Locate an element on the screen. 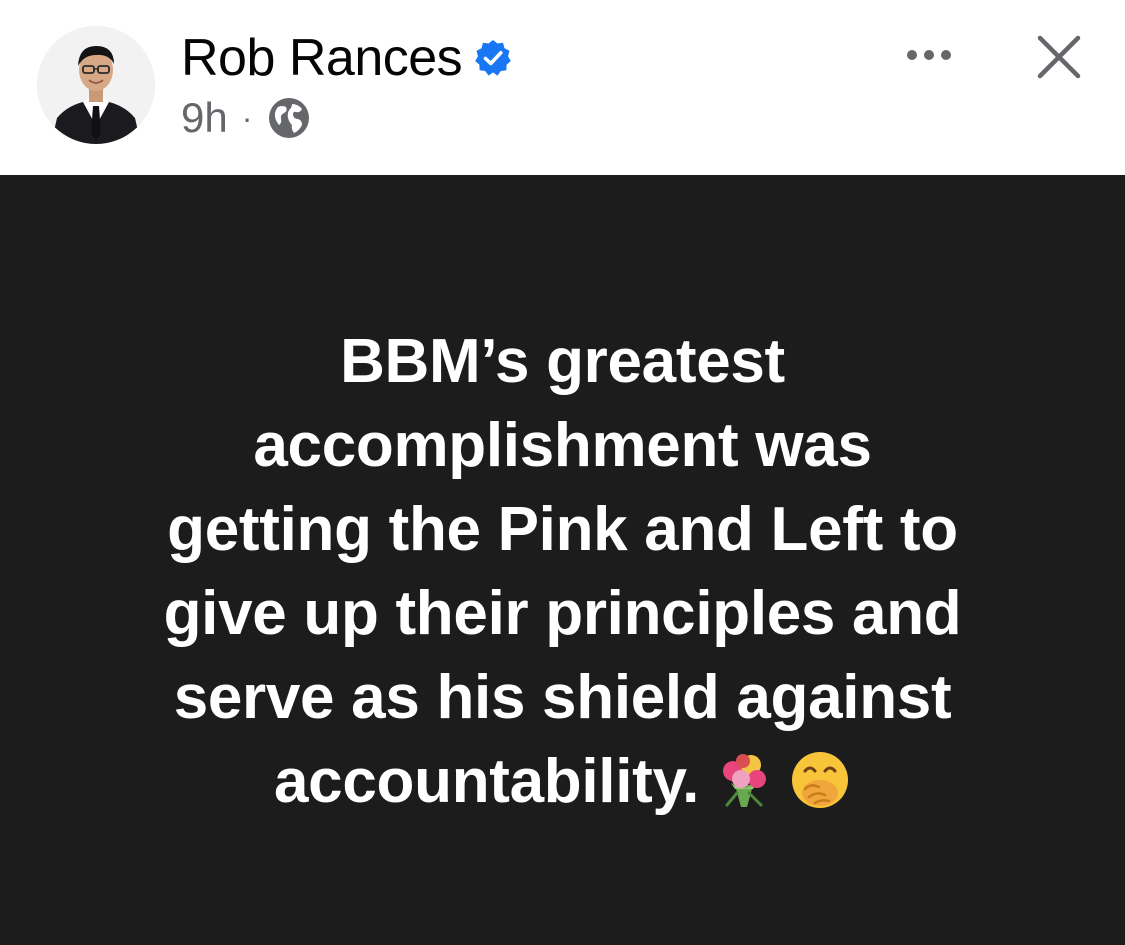 This screenshot has height=945, width=1125. post-text-line: accountability. is located at coordinates (486, 781).